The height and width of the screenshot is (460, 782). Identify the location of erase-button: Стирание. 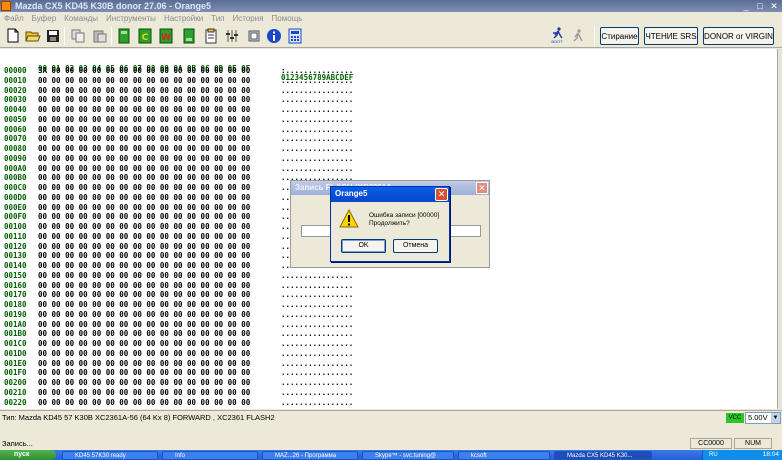
(619, 36).